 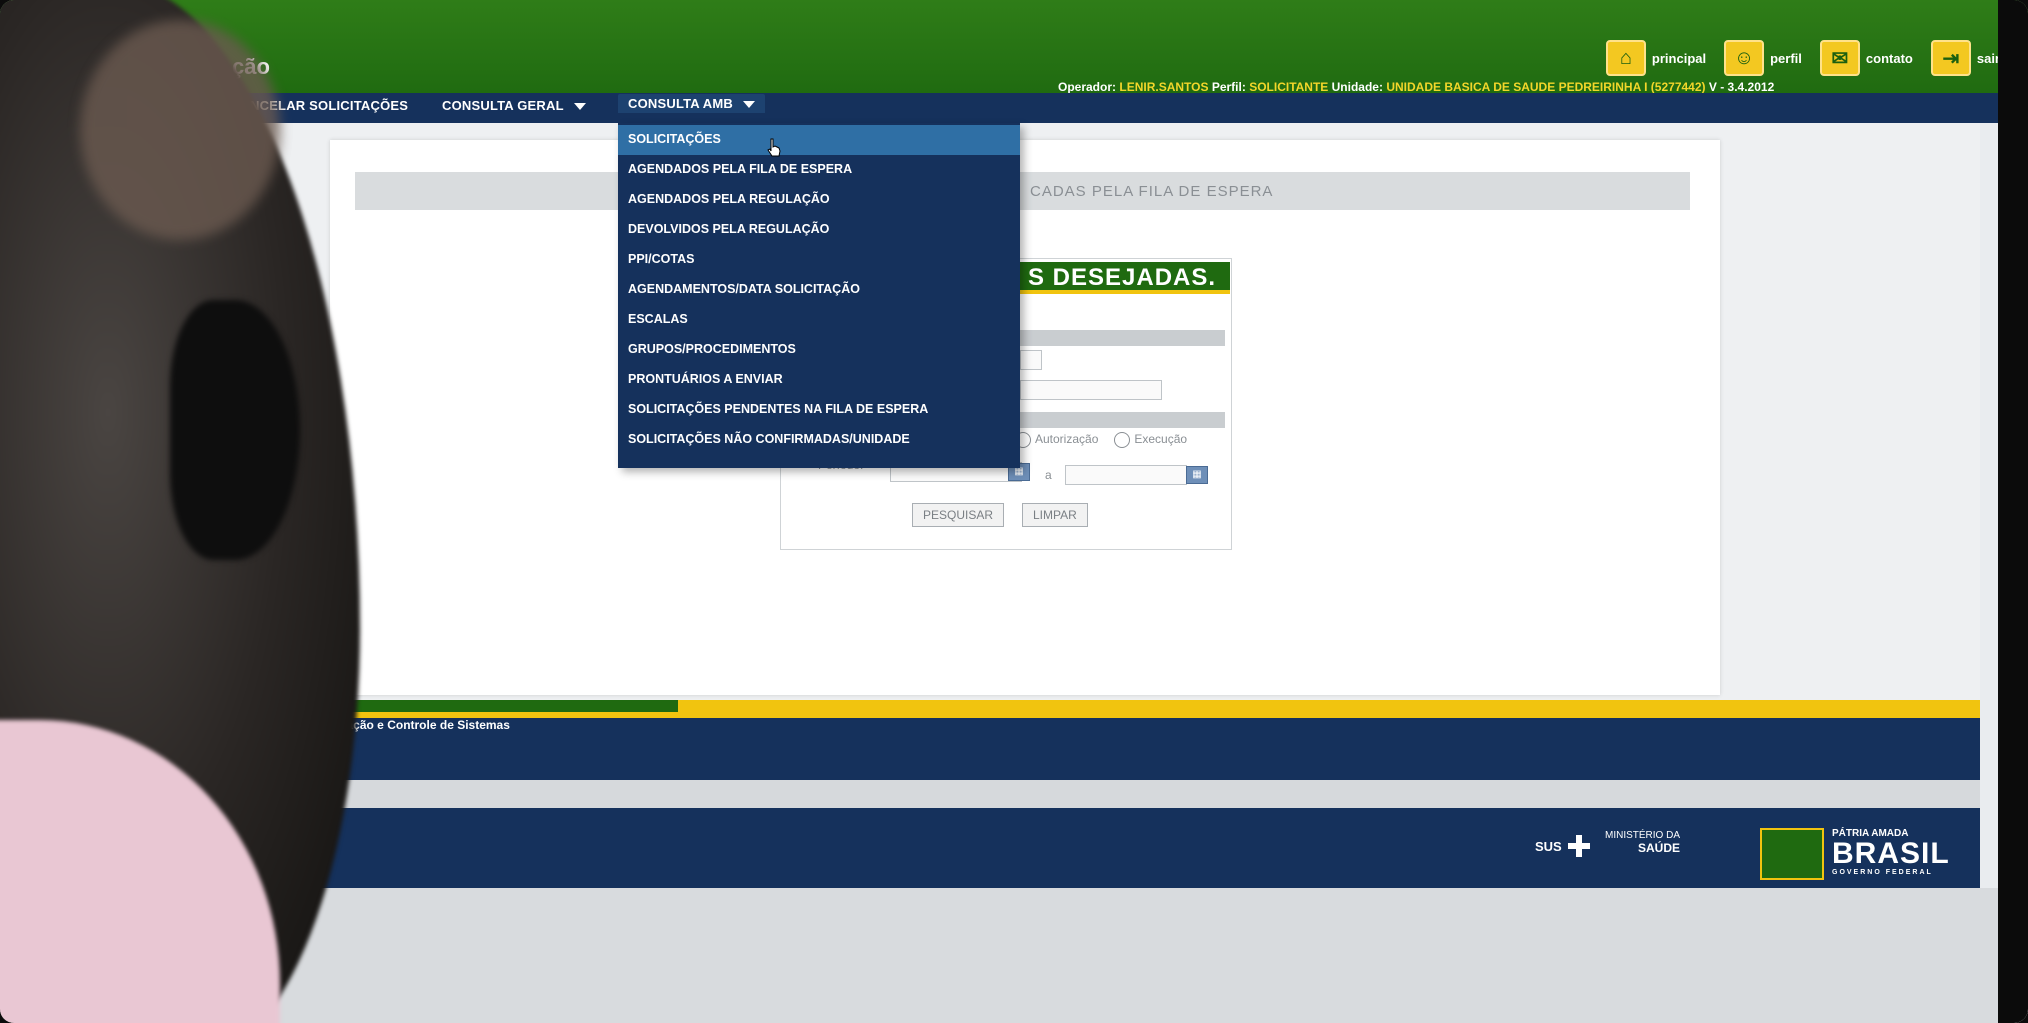 I want to click on link-principal: ⌂ principal, so click(x=1655, y=58).